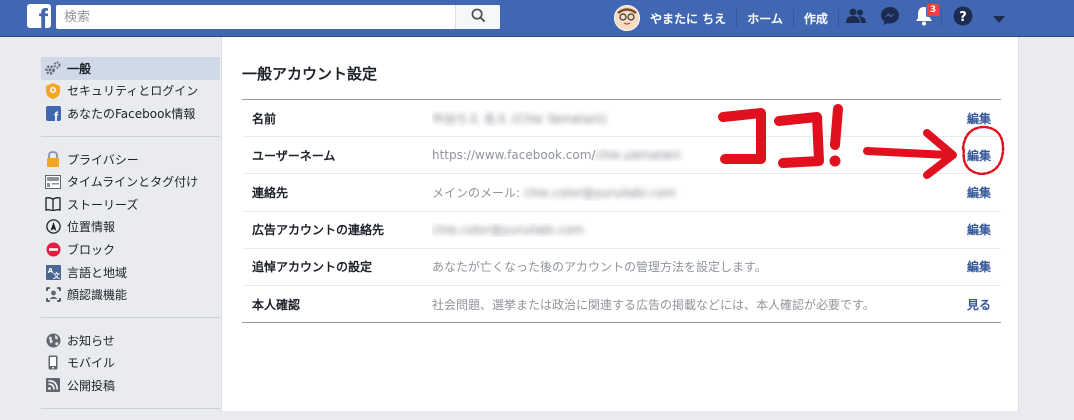 Image resolution: width=1074 pixels, height=420 pixels. I want to click on annotation-overlay, so click(861, 141).